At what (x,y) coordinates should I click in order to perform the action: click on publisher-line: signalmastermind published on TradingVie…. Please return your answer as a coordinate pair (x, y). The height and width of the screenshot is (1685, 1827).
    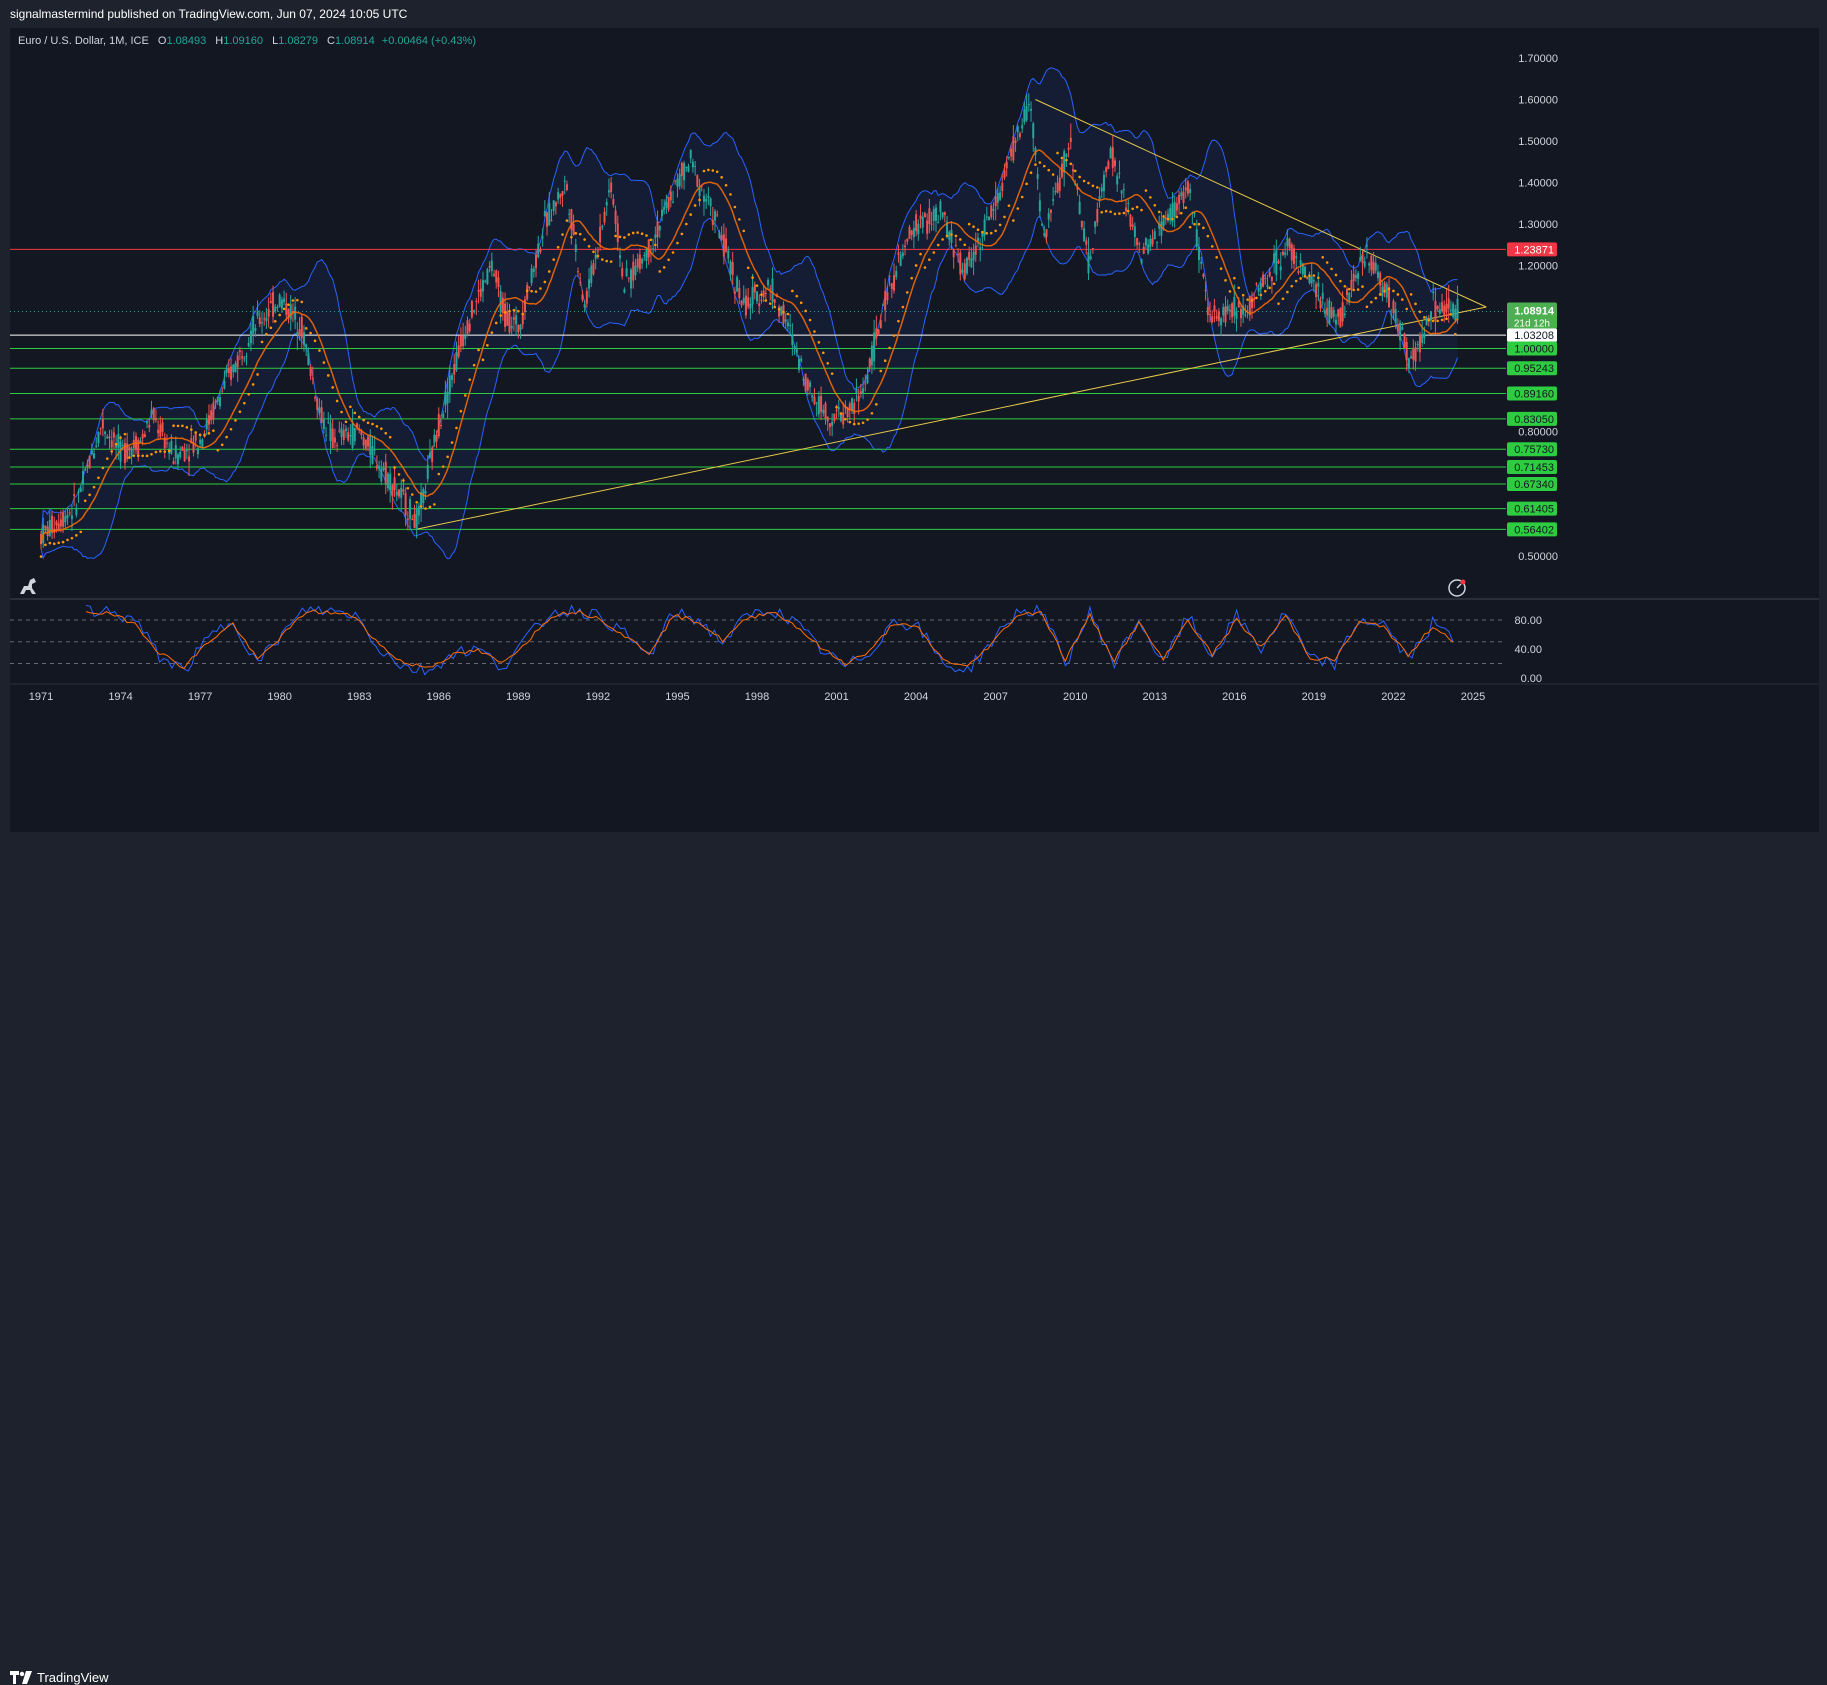
    Looking at the image, I should click on (209, 14).